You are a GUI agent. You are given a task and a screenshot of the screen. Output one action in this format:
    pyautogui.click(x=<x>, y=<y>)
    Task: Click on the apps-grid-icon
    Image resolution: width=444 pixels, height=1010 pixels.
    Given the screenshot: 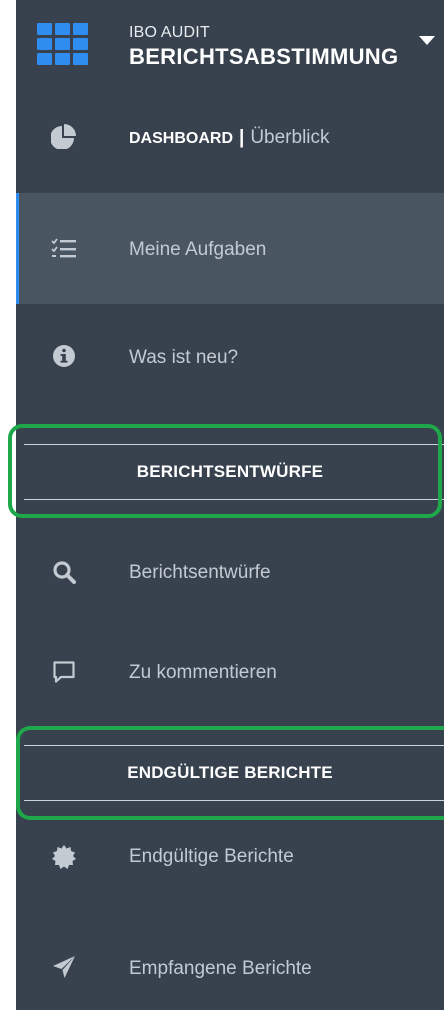 What is the action you would take?
    pyautogui.click(x=62, y=44)
    